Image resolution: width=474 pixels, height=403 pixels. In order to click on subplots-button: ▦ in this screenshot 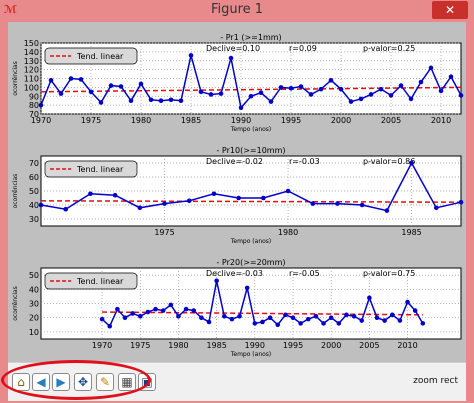, I will do `click(127, 382)`.